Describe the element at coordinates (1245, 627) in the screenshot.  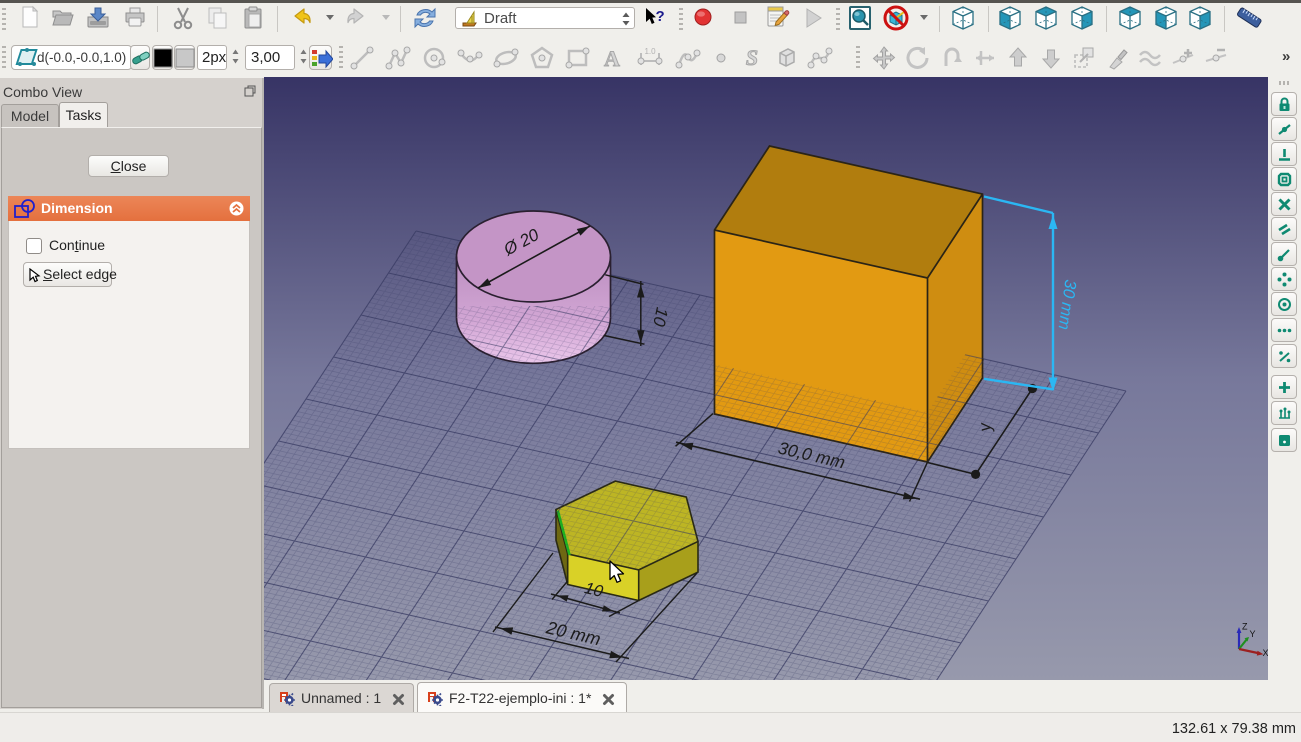
I see `svg-text: Z` at that location.